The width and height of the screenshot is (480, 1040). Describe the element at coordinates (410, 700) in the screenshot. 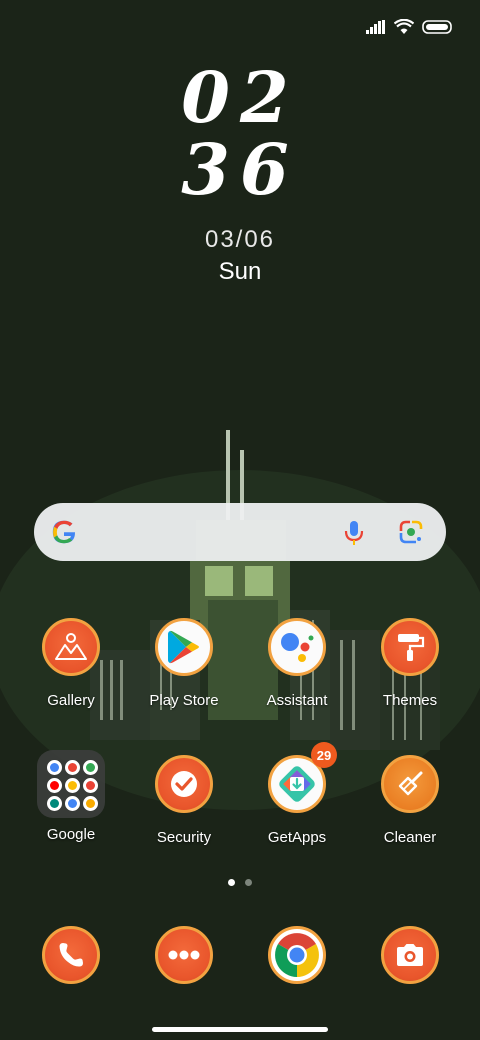

I see `app-label: Themes` at that location.